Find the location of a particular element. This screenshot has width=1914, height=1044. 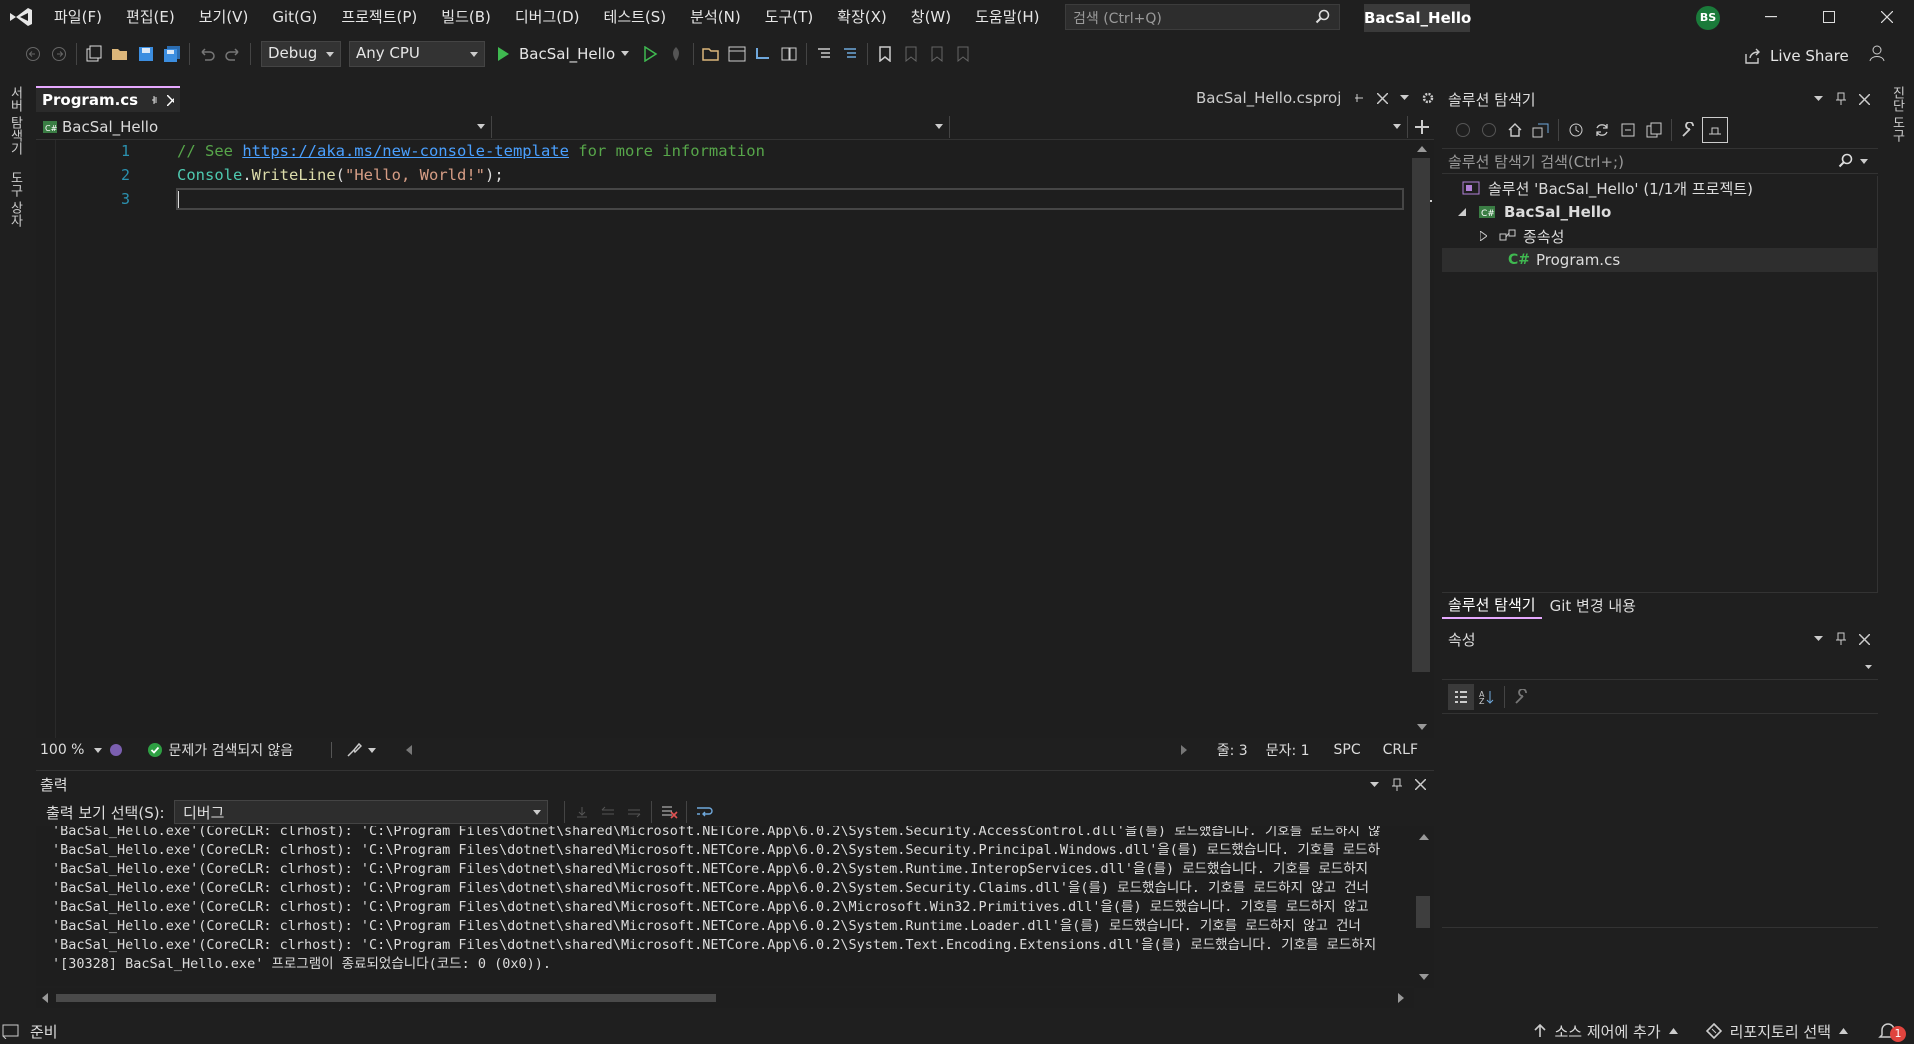

menu-item-11: 창(W) is located at coordinates (931, 17).